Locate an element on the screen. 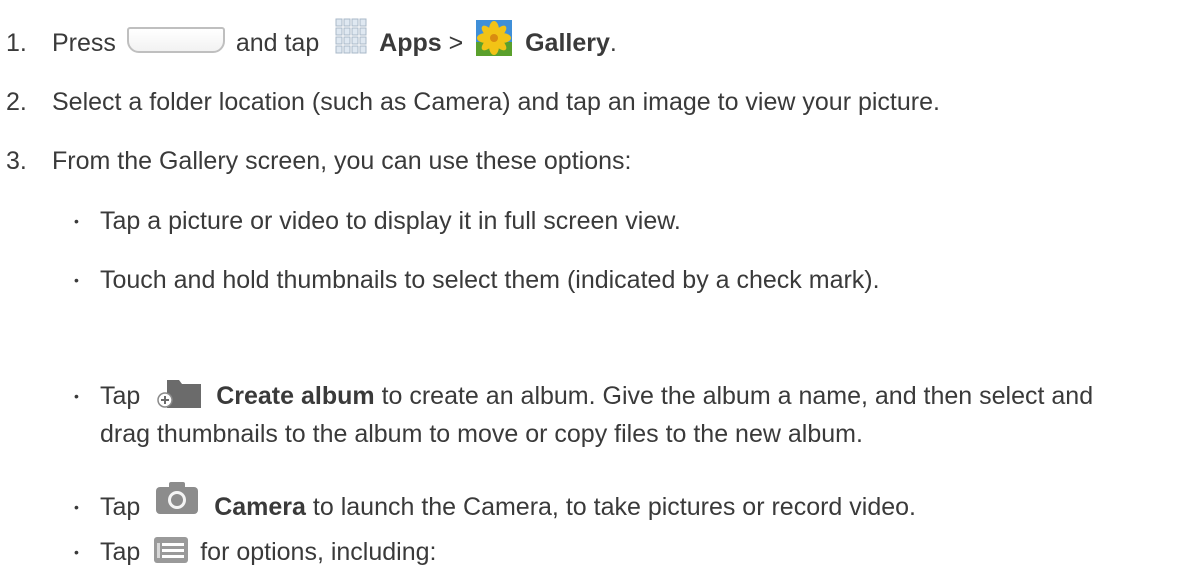 The image size is (1204, 572). gallery-icon is located at coordinates (494, 38).